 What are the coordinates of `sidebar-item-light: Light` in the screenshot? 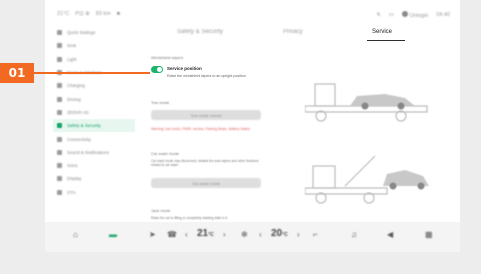 It's located at (94, 59).